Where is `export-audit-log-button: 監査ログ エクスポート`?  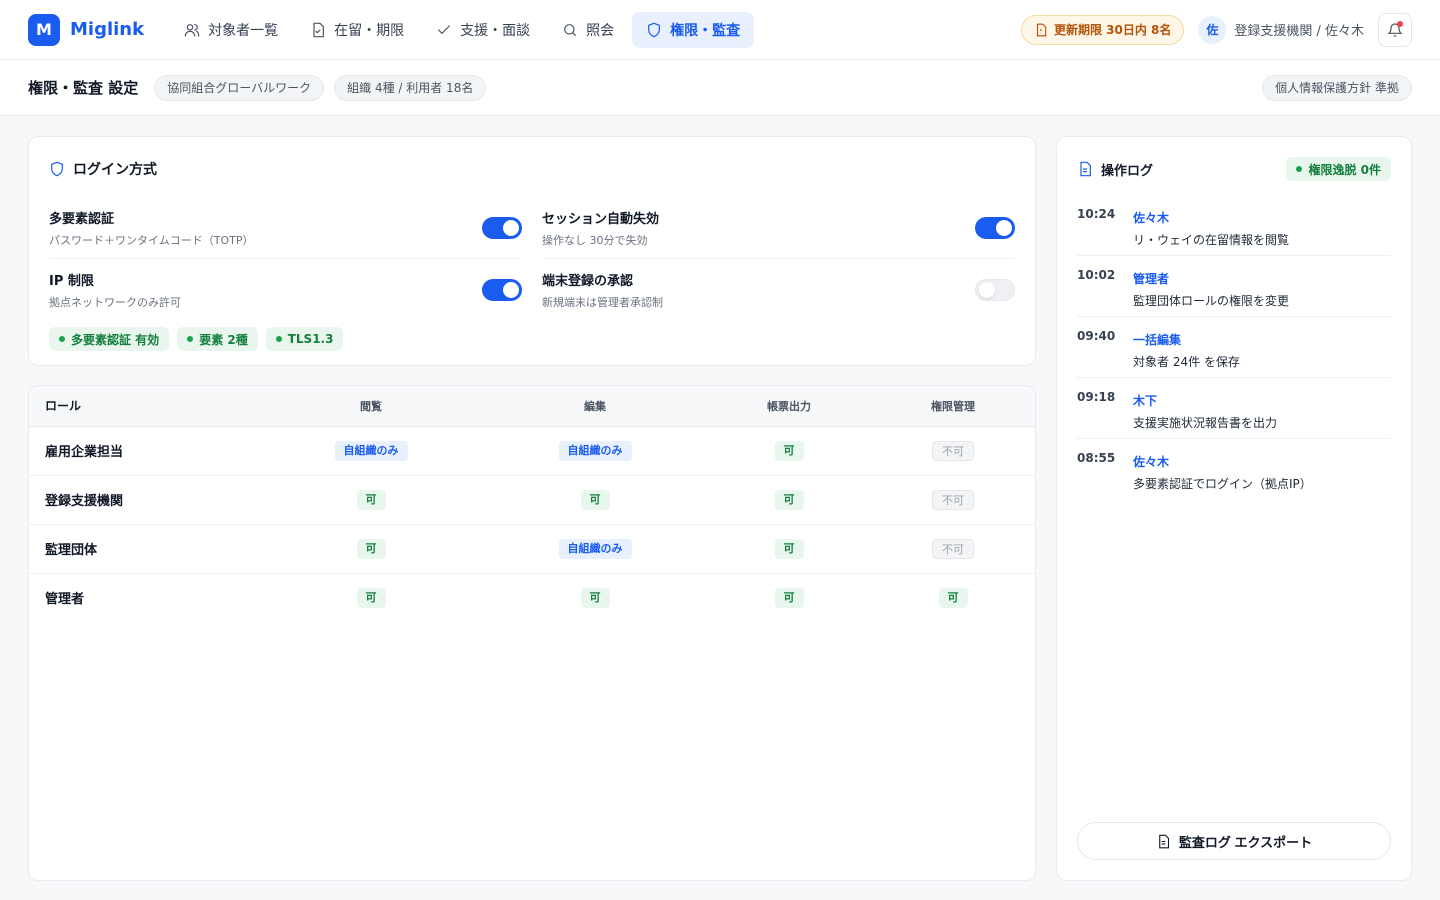
export-audit-log-button: 監査ログ エクスポート is located at coordinates (1234, 841).